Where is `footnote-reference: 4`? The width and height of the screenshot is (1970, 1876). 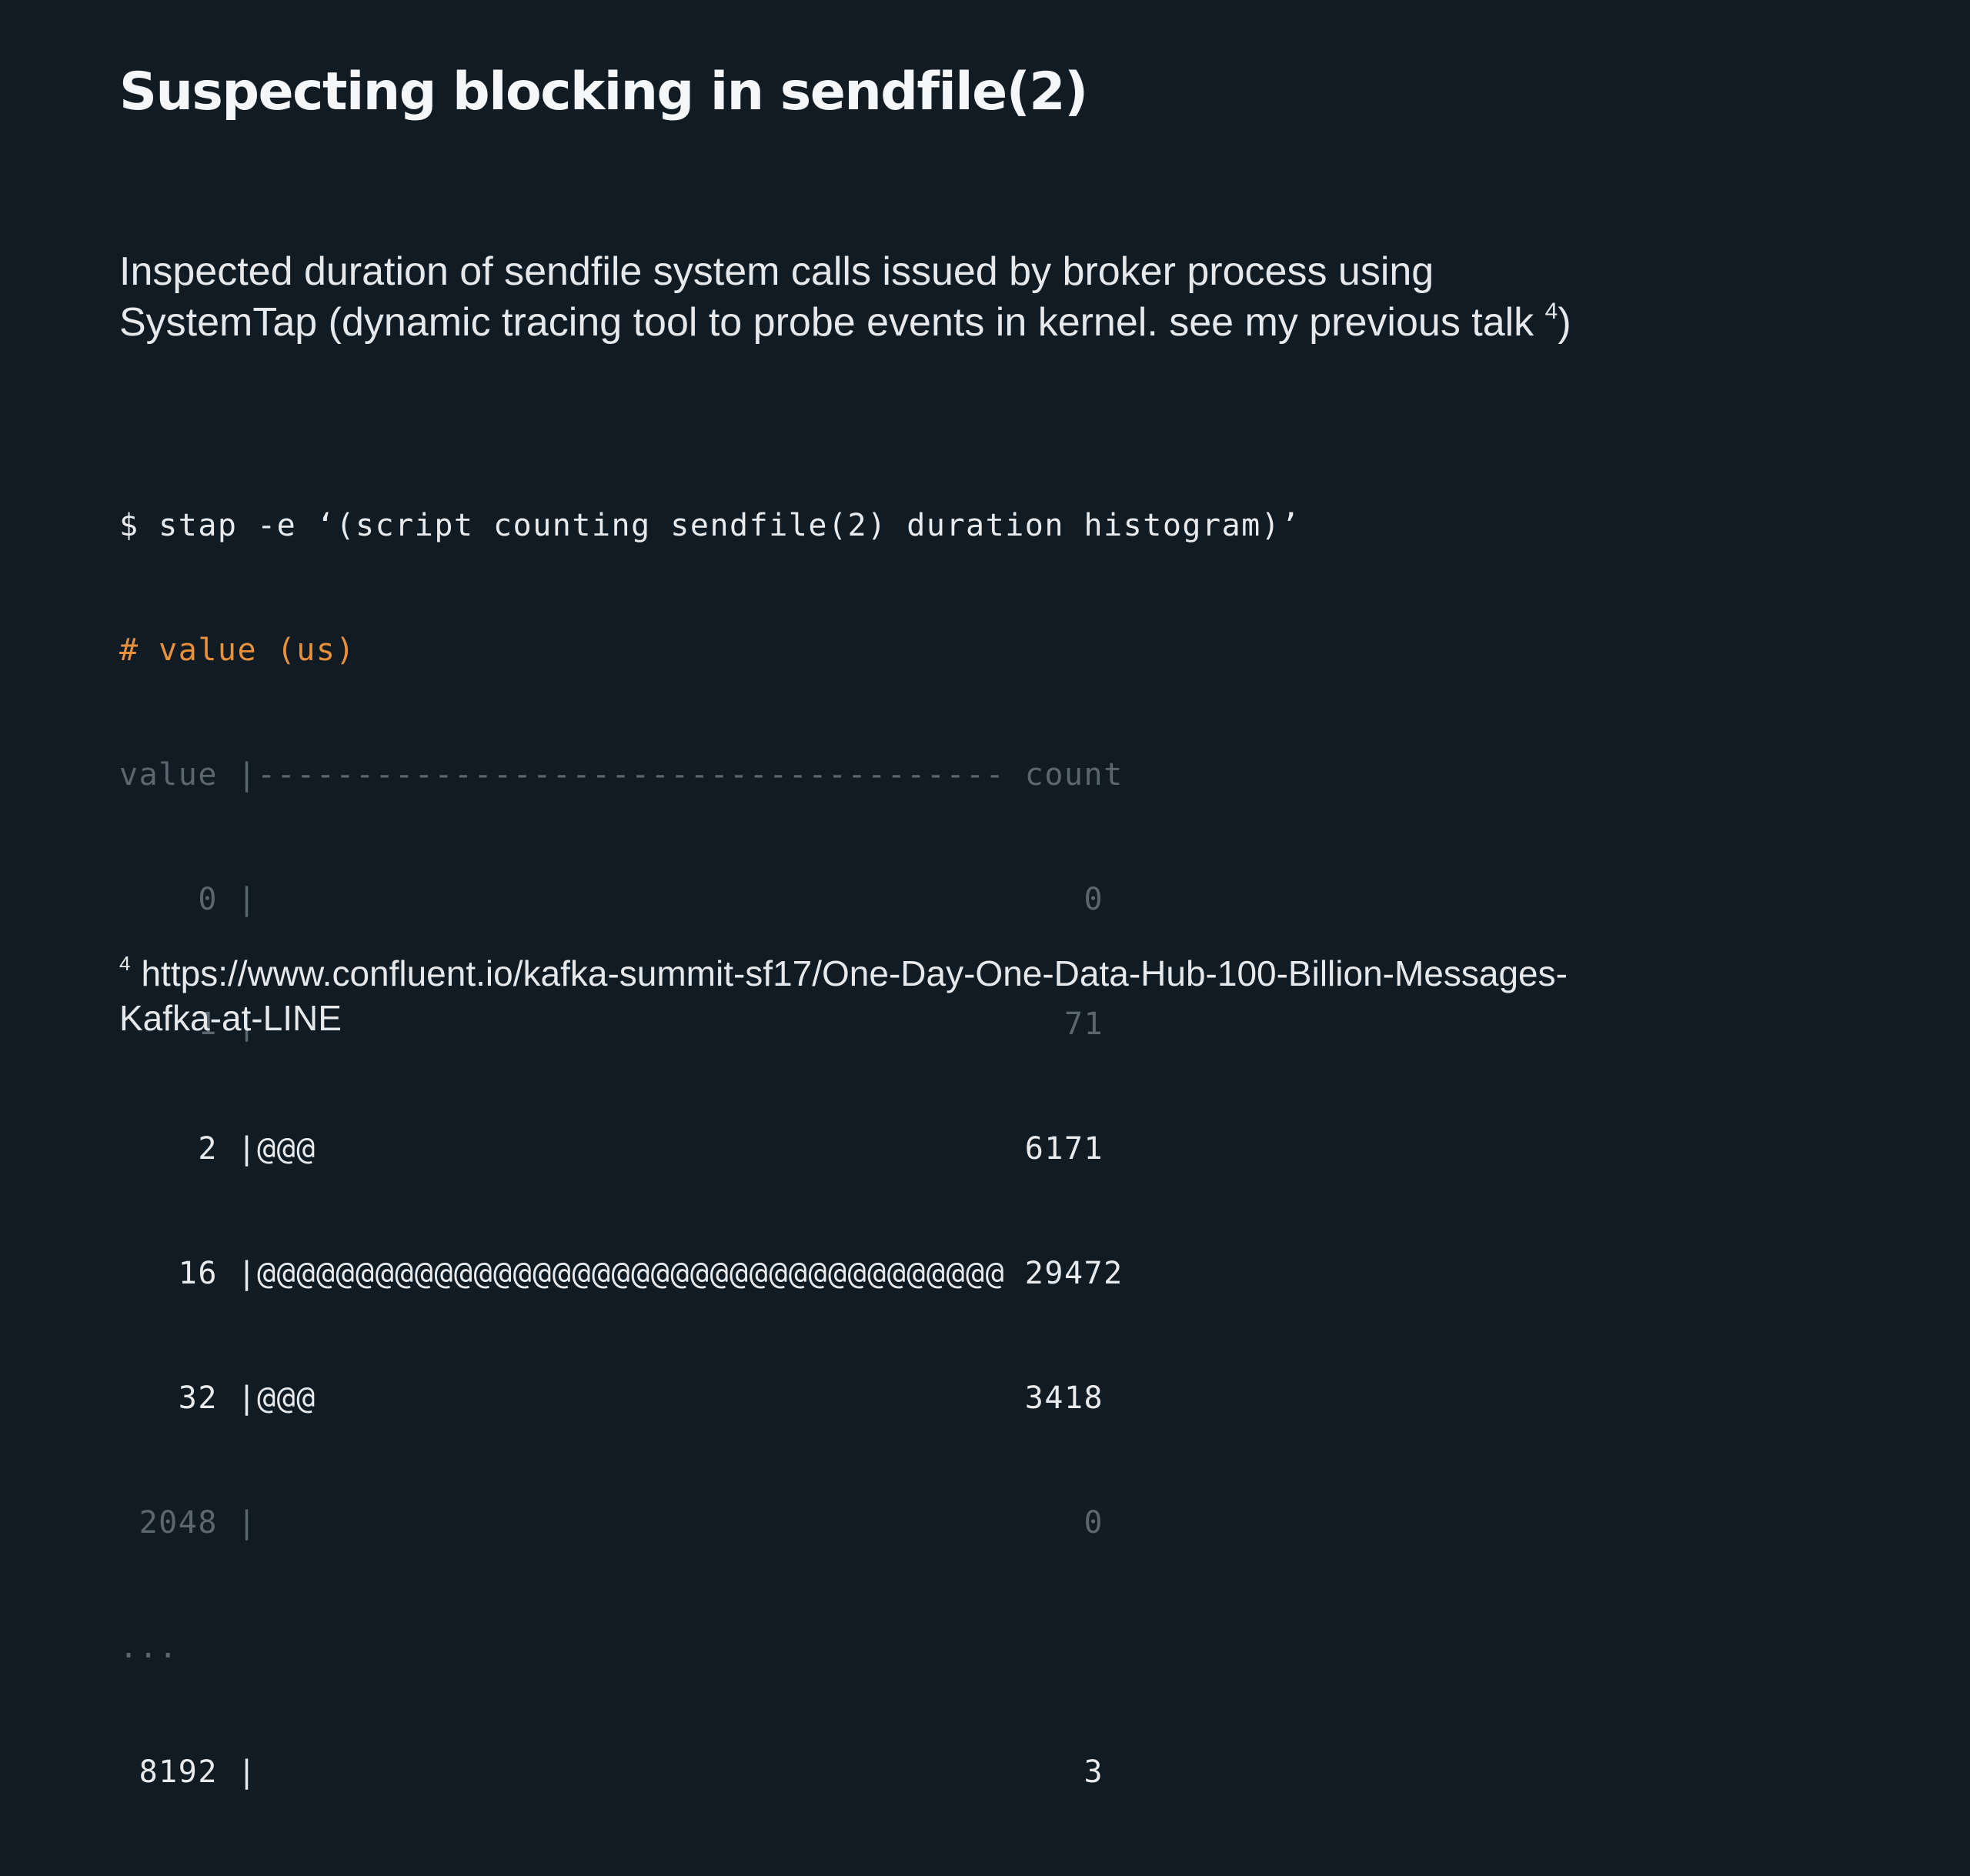 footnote-reference: 4 is located at coordinates (1551, 312).